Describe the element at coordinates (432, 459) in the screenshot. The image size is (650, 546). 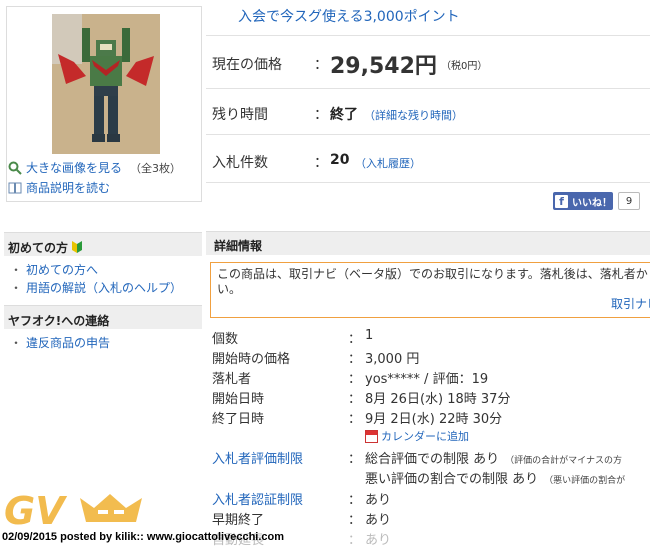
I see `rating-limit-text: 総合評価での制限 あり` at that location.